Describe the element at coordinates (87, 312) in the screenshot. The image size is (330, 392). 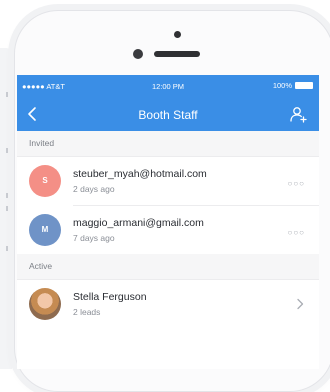
I see `staff-detail: 2 leads` at that location.